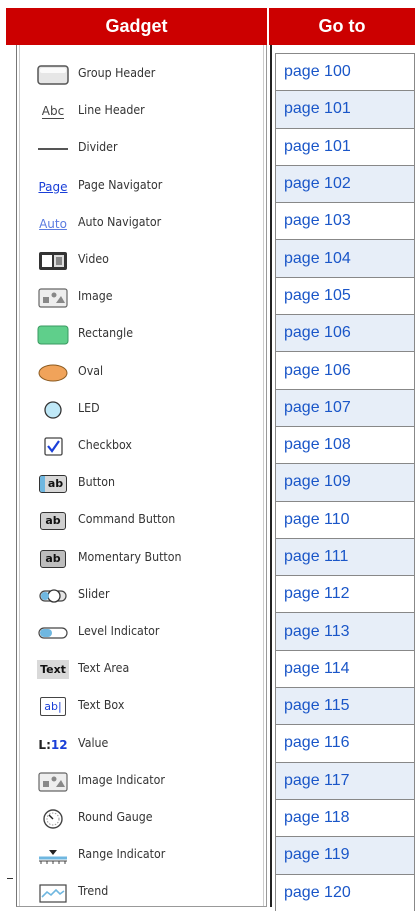  I want to click on margin-tick, so click(10, 878).